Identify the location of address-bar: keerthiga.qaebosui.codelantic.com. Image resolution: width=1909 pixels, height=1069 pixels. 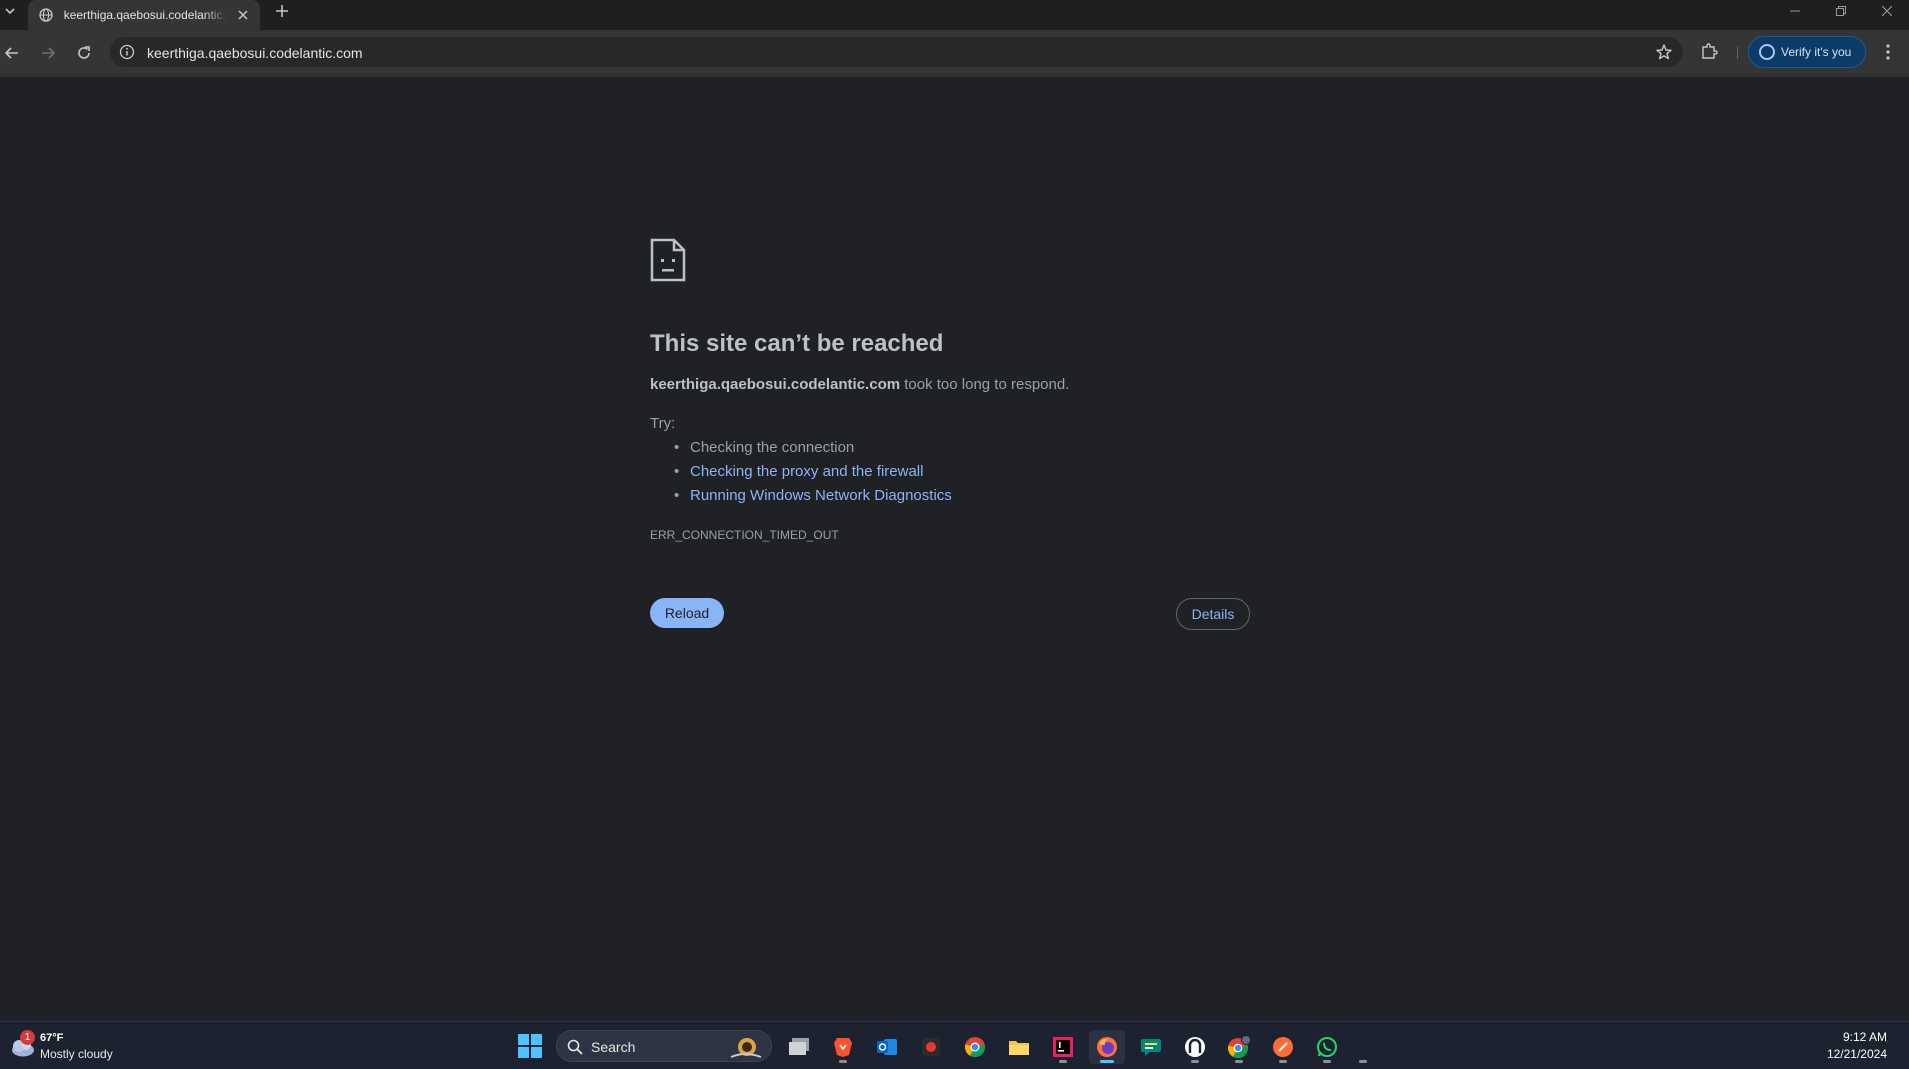
(896, 52).